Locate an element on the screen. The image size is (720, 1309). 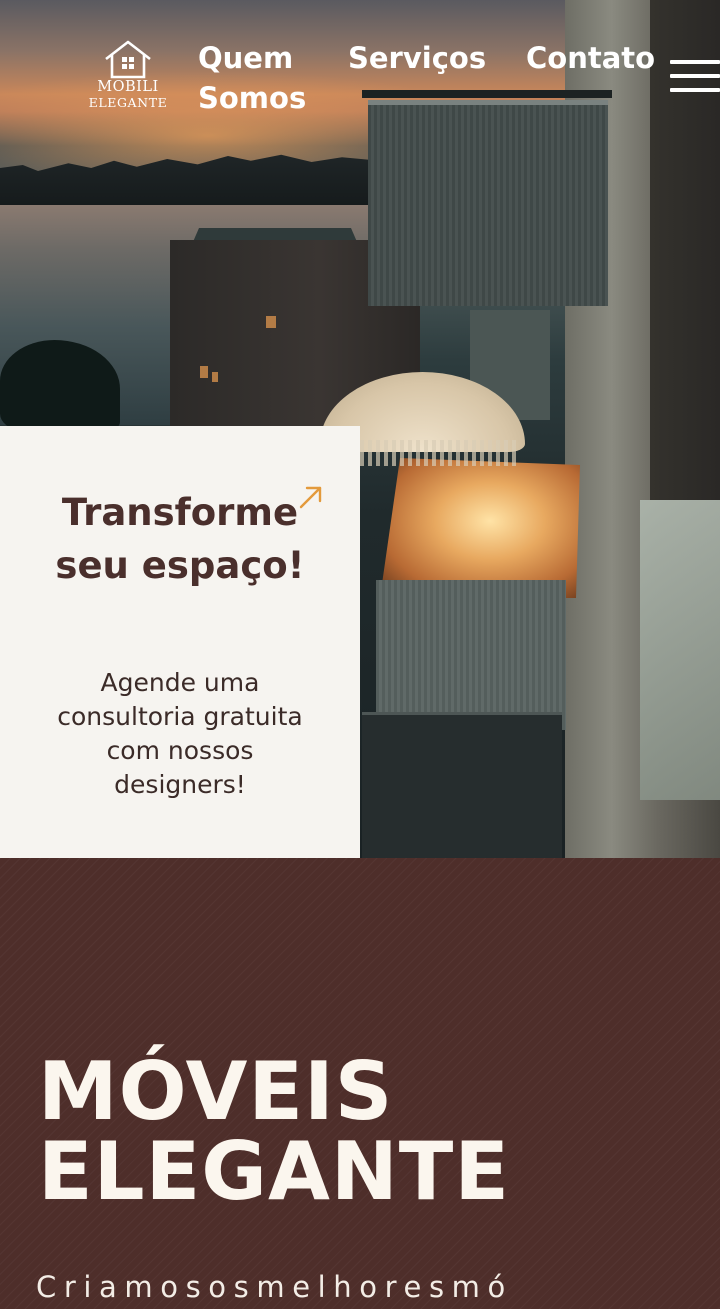
lower-balcony is located at coordinates (462, 785).